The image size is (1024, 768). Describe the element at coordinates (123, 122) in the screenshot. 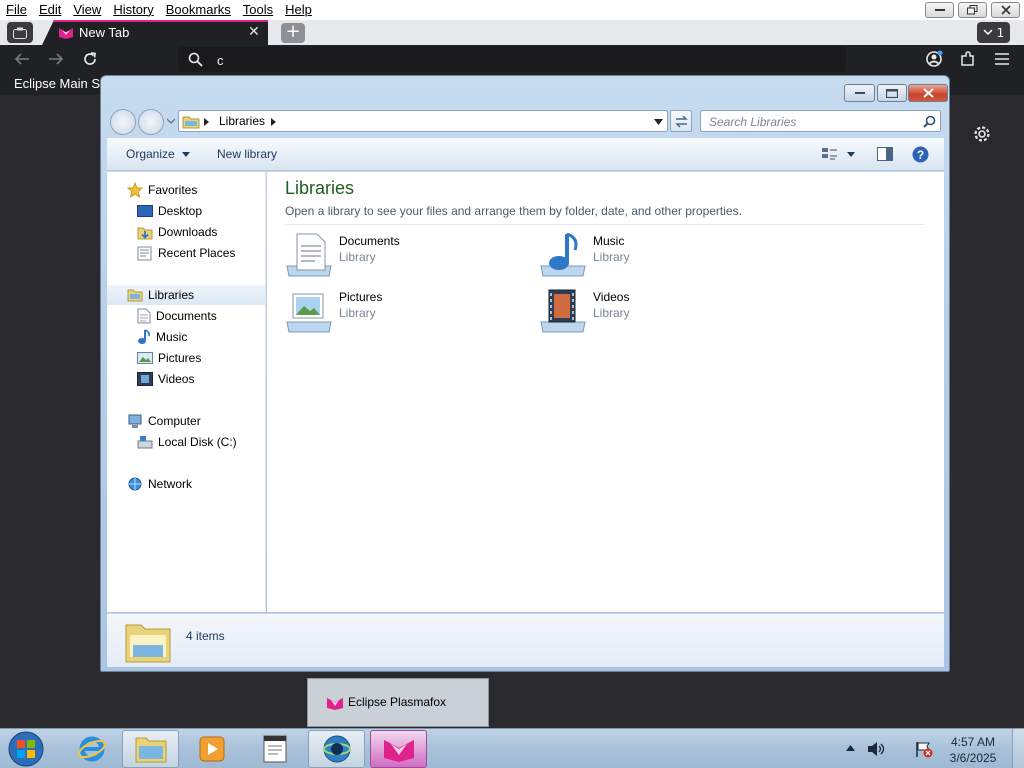

I see `explorer-back-button` at that location.